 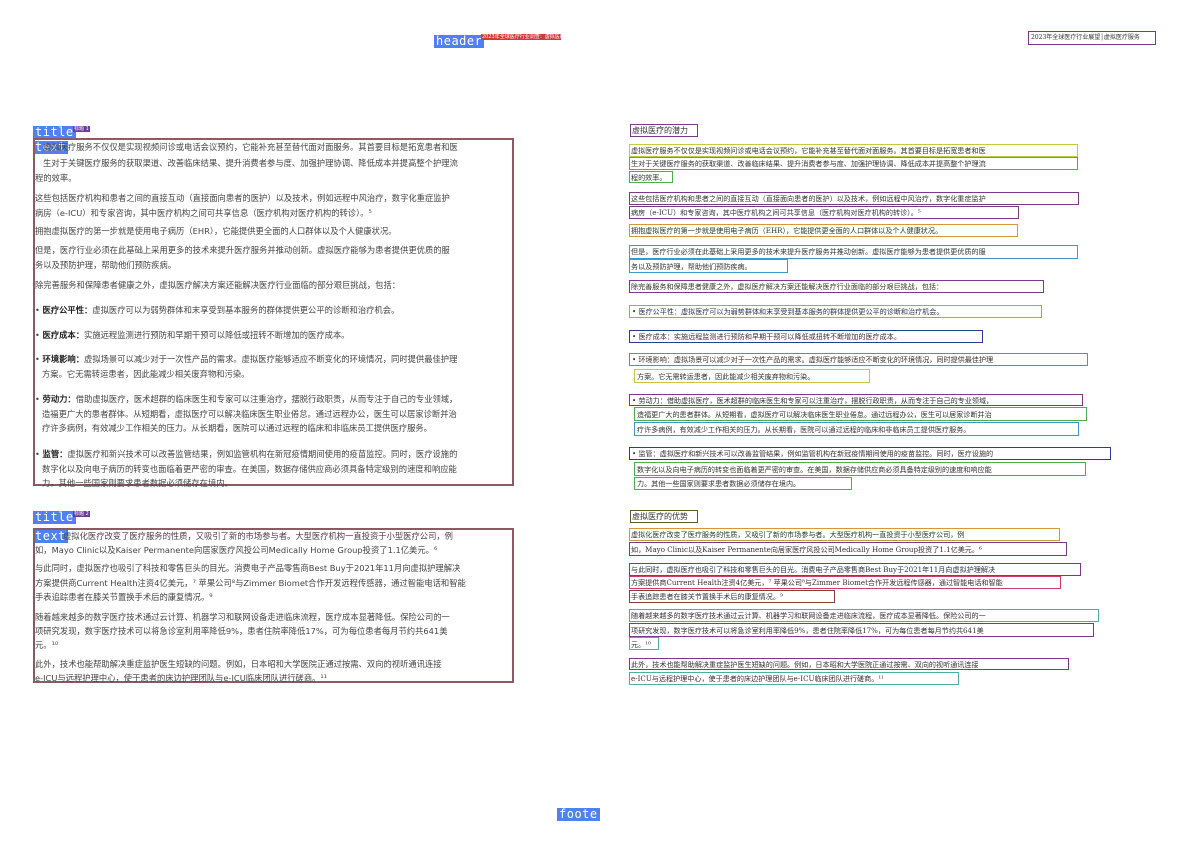 What do you see at coordinates (707, 596) in the screenshot?
I see `r-line: 手表追踪患者在膝关节置换手术后的康复情况。⁹` at bounding box center [707, 596].